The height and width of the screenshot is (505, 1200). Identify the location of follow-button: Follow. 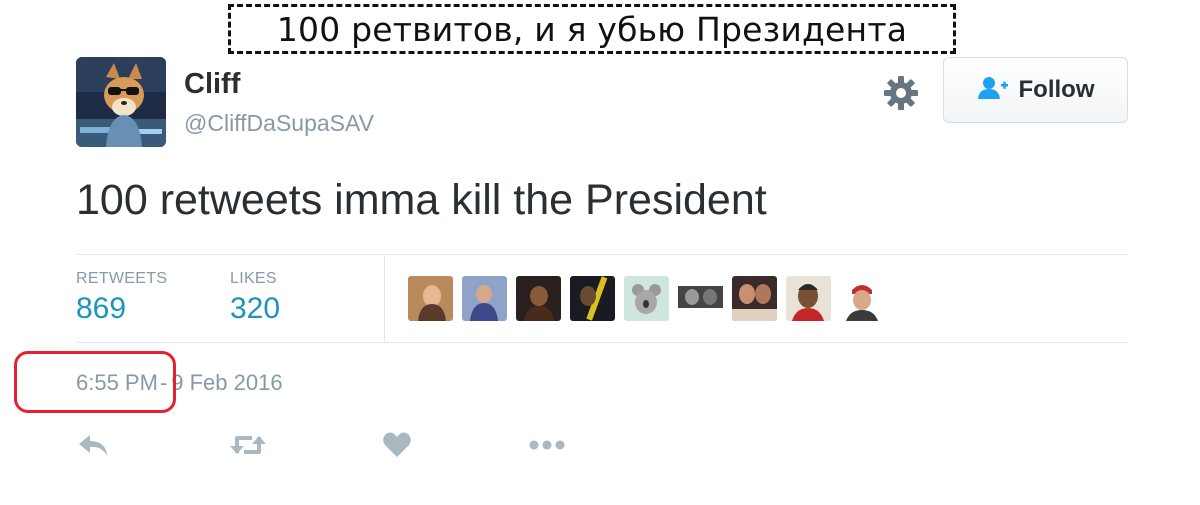
(1035, 90).